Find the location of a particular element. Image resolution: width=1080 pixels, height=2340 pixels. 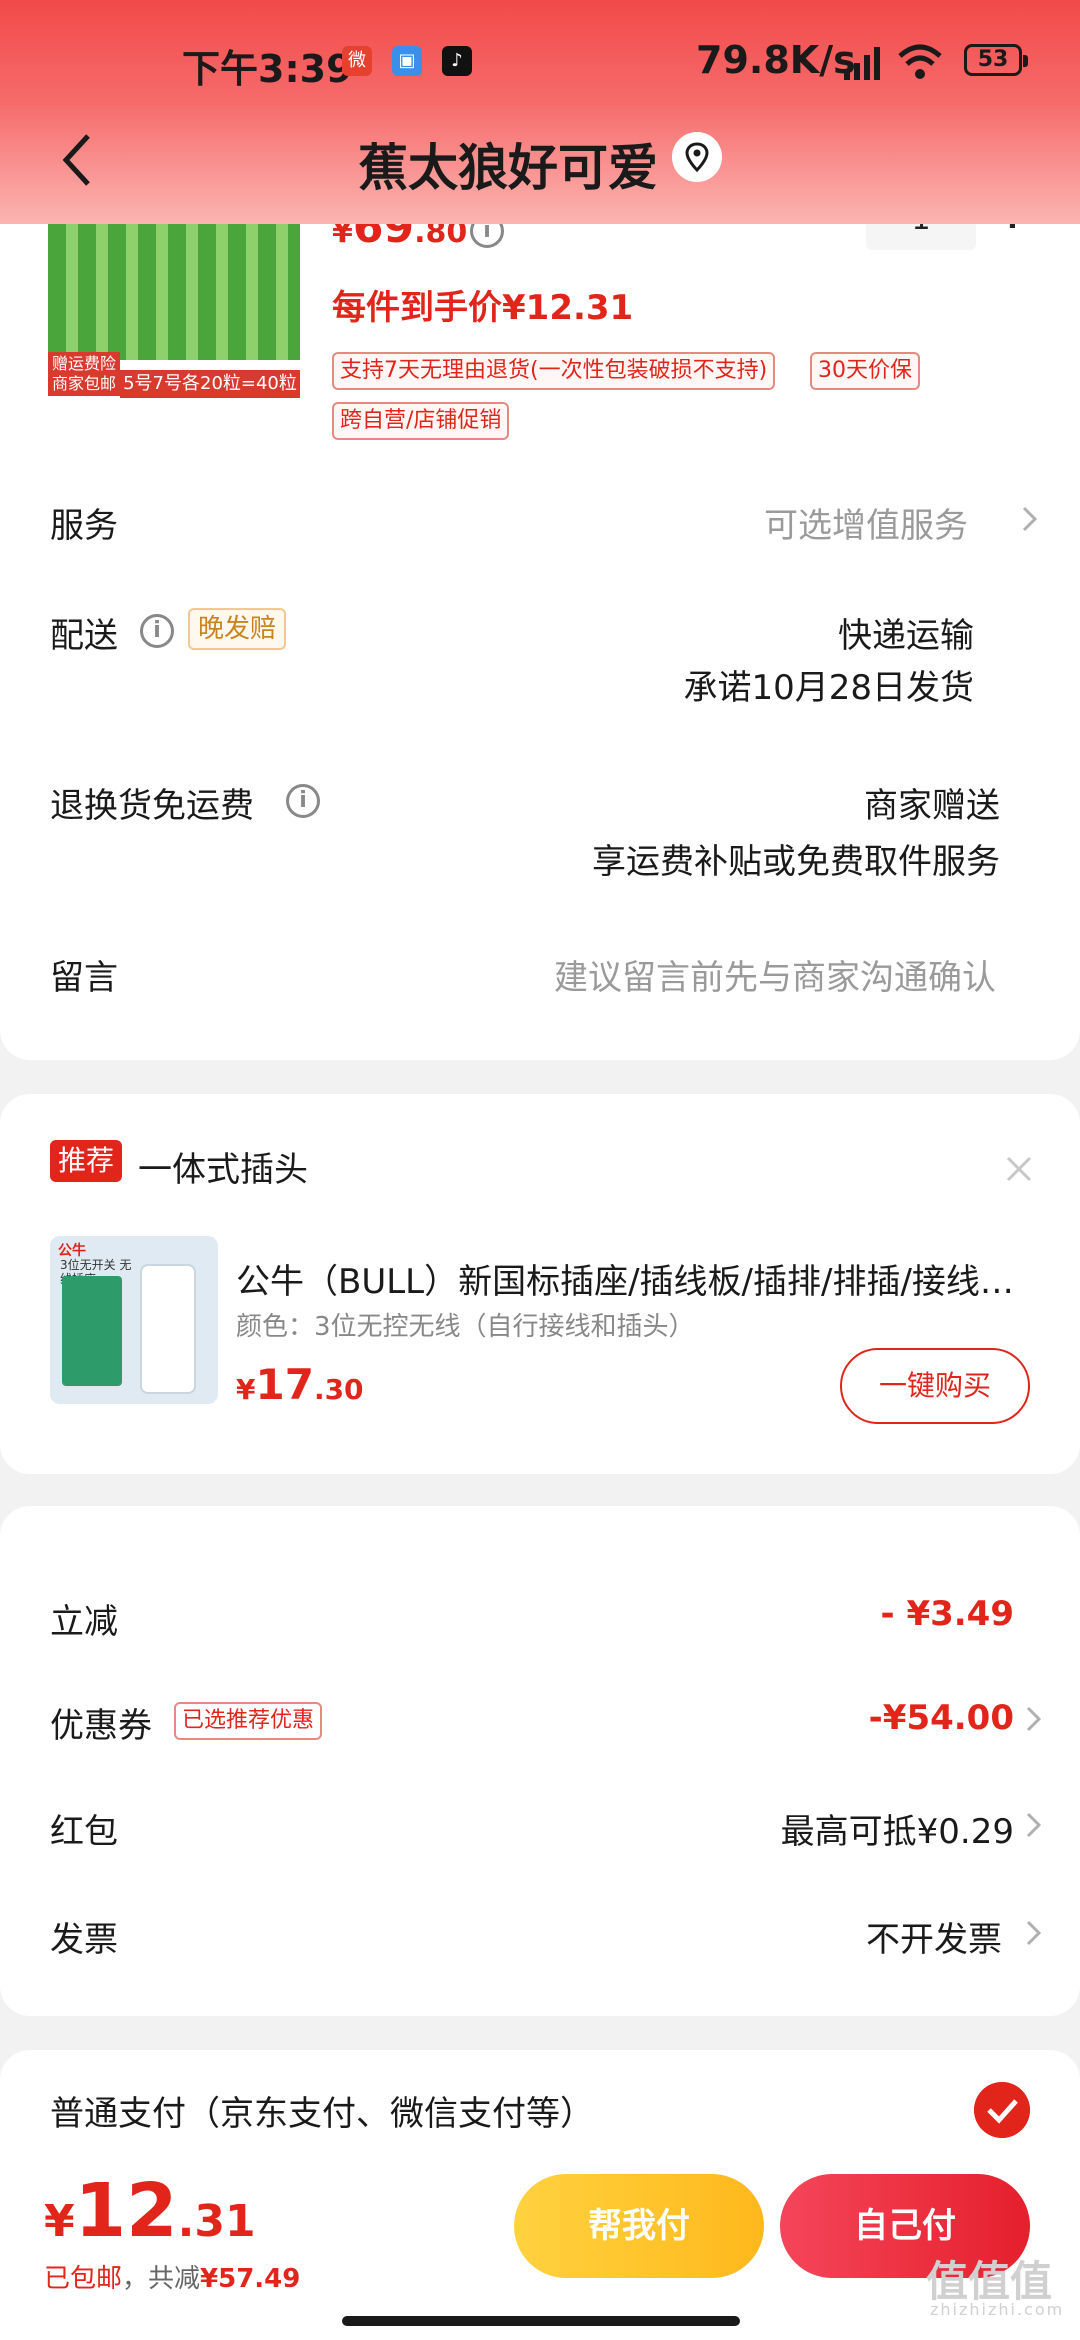

rec-price-integer: 17 is located at coordinates (284, 1384).